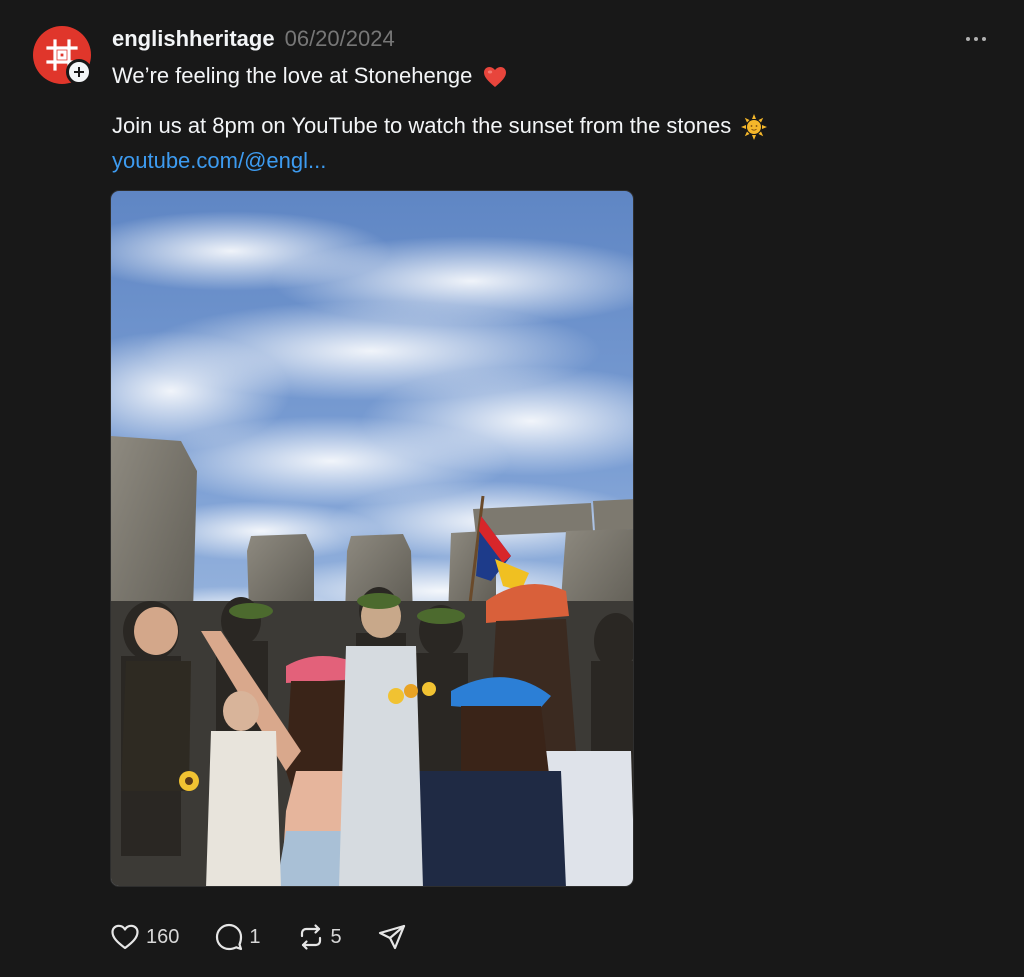 The width and height of the screenshot is (1024, 977). What do you see at coordinates (292, 75) in the screenshot?
I see `post-text-1: We’re feeling the love at Stonehenge` at bounding box center [292, 75].